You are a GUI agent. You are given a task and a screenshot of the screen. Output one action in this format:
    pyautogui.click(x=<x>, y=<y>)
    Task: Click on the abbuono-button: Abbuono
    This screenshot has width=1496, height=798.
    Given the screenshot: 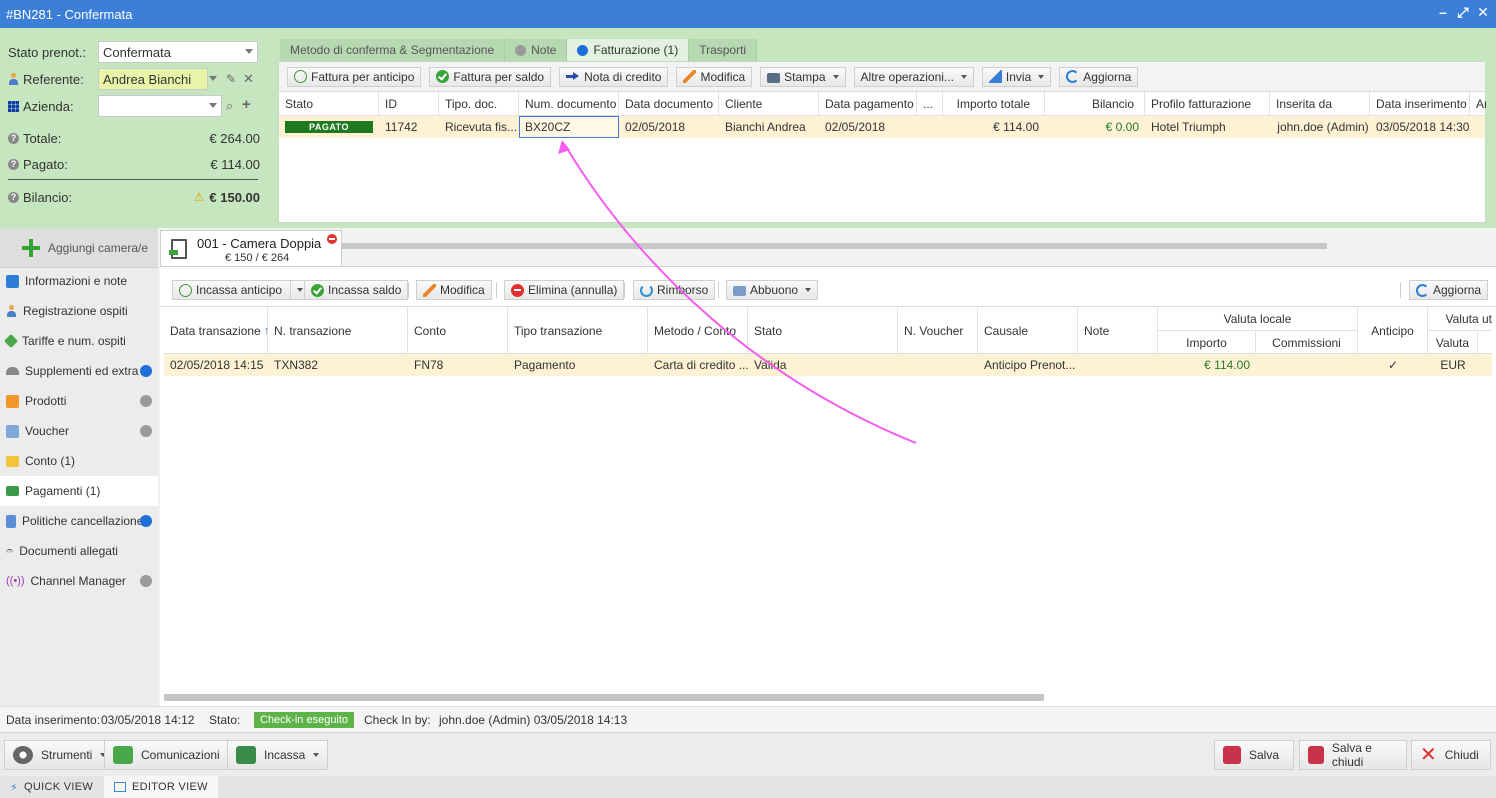 What is the action you would take?
    pyautogui.click(x=772, y=290)
    